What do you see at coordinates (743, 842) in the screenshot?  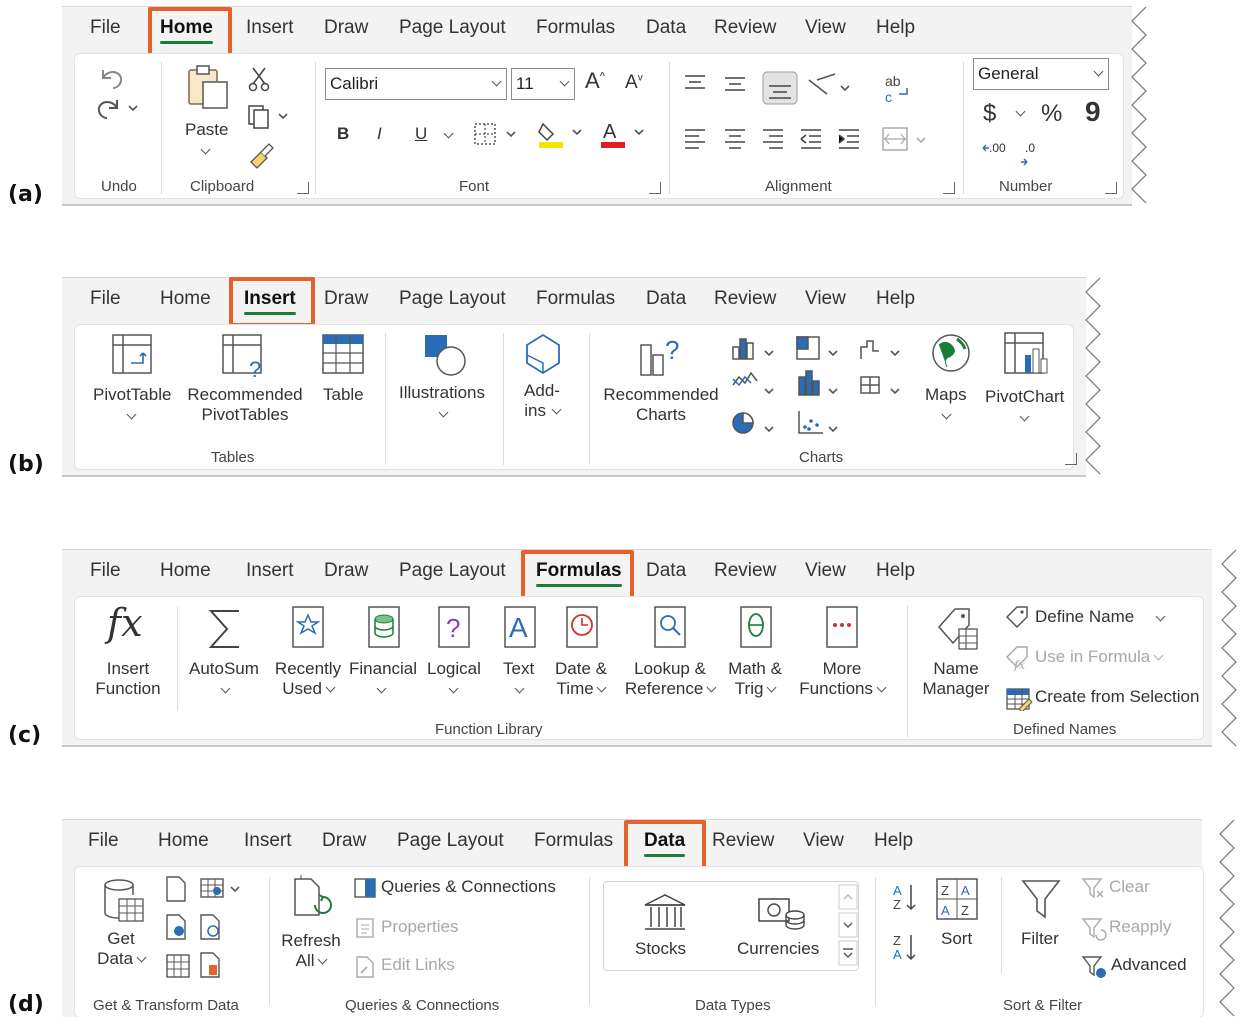 I see `tab-review: Review` at bounding box center [743, 842].